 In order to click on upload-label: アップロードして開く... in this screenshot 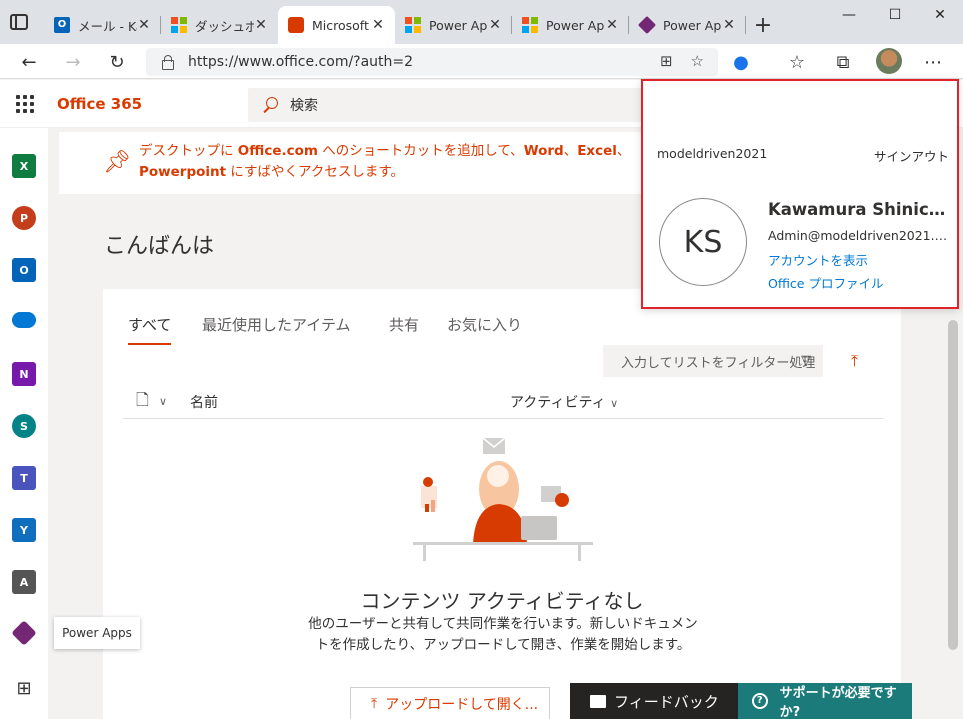, I will do `click(462, 704)`.